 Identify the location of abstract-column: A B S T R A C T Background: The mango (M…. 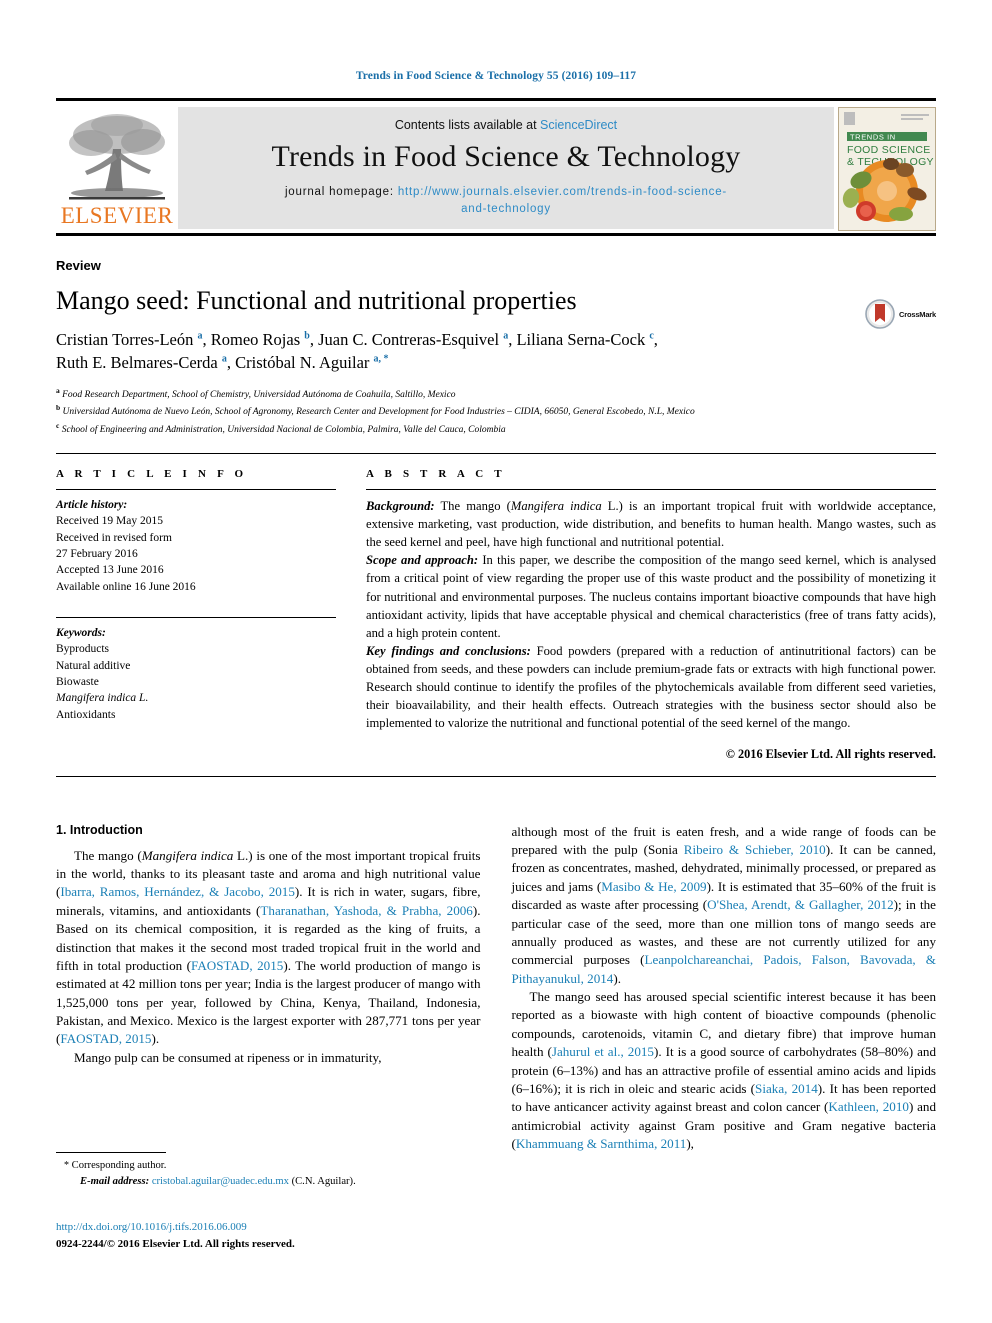
(651, 615).